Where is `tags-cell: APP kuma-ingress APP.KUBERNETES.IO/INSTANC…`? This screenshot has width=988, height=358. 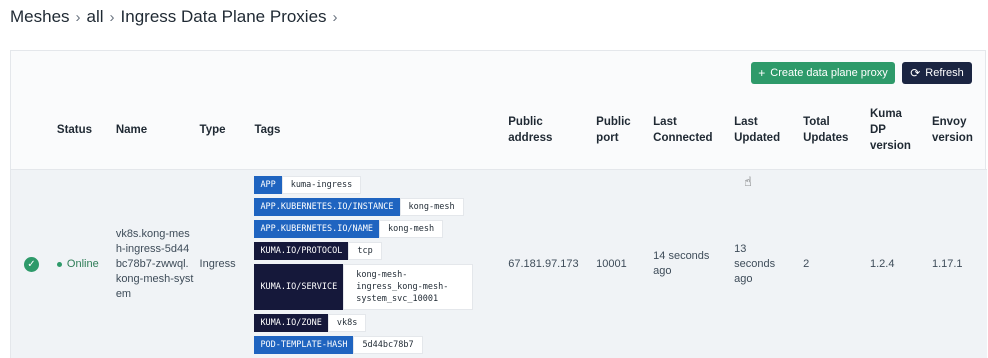 tags-cell: APP kuma-ingress APP.KUBERNETES.IO/INSTANC… is located at coordinates (381, 263).